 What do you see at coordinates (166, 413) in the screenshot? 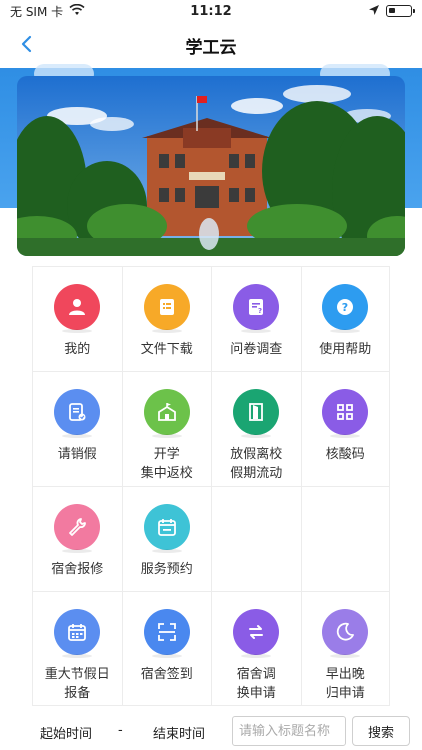
I see `school-icon` at bounding box center [166, 413].